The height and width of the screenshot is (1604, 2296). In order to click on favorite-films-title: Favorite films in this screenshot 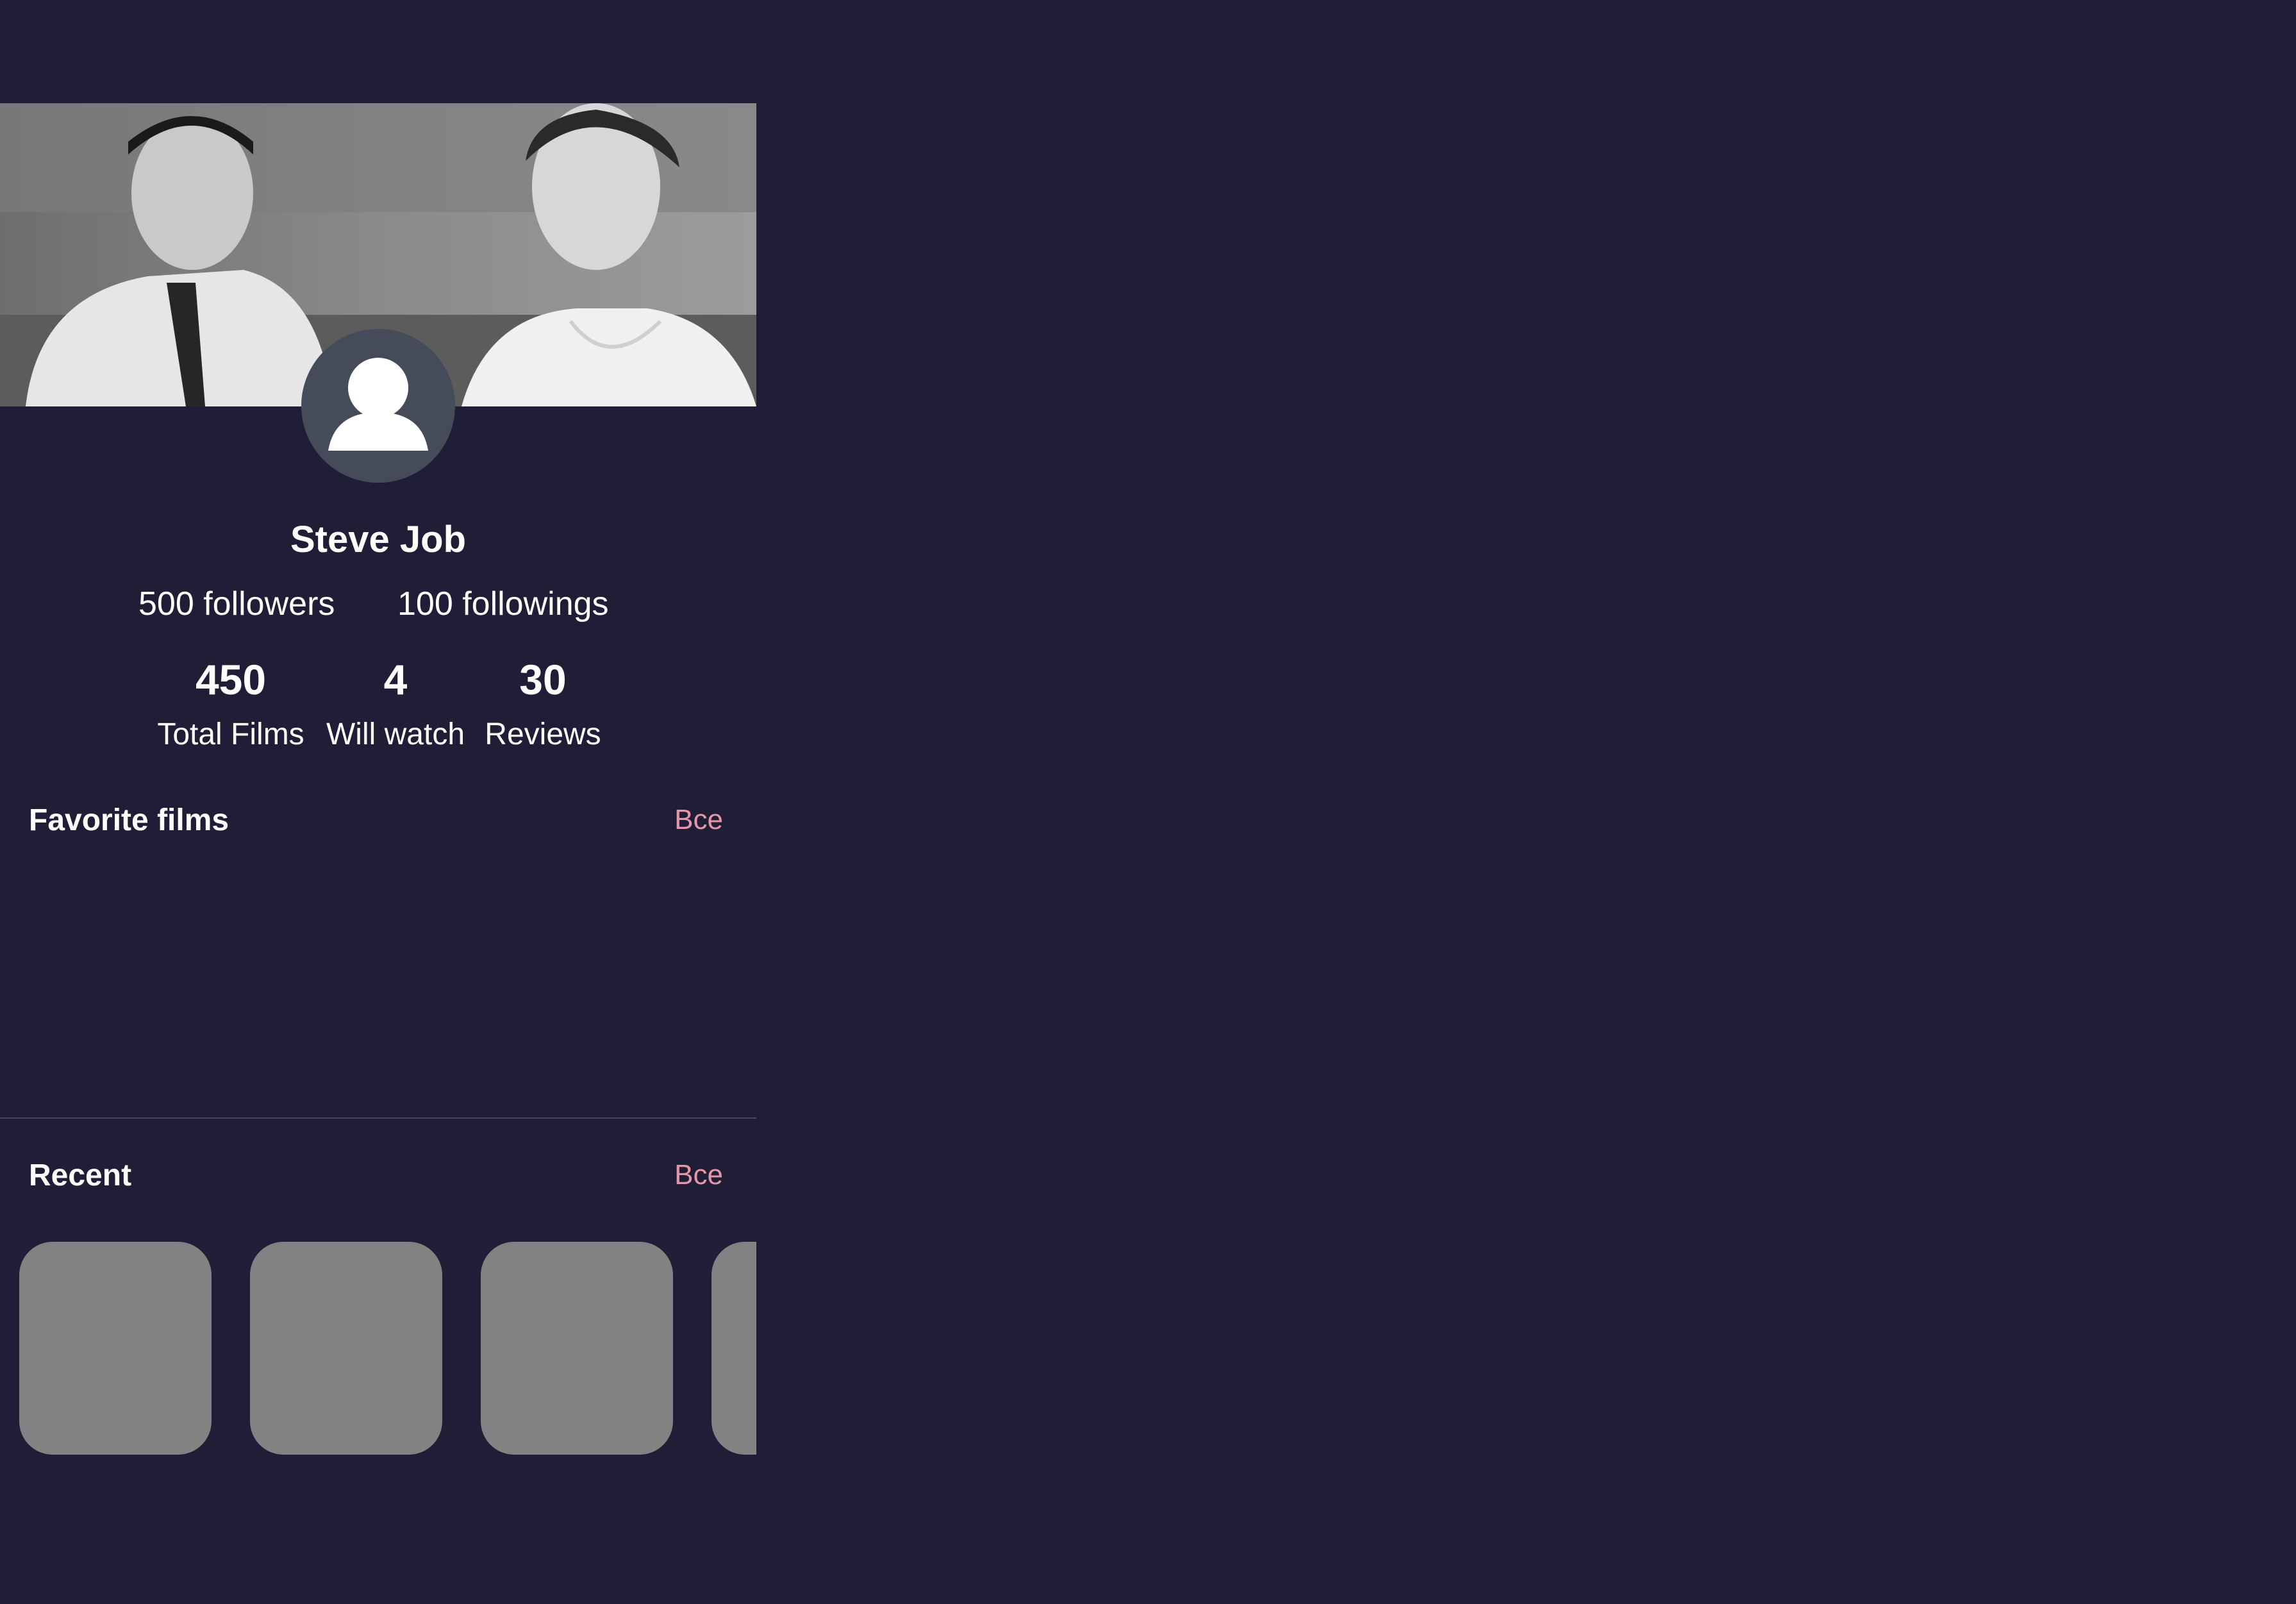, I will do `click(129, 820)`.